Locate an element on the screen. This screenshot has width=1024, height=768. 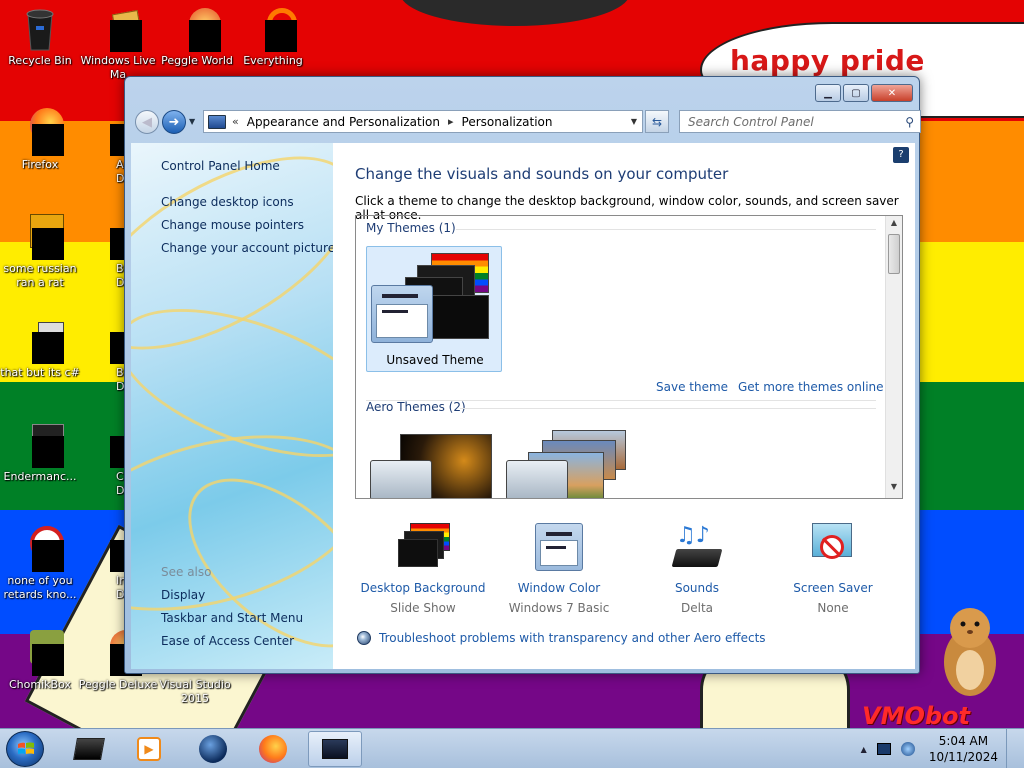
desktop-icon-that-but-csharp: that but its c# is located at coordinates (40, 348).